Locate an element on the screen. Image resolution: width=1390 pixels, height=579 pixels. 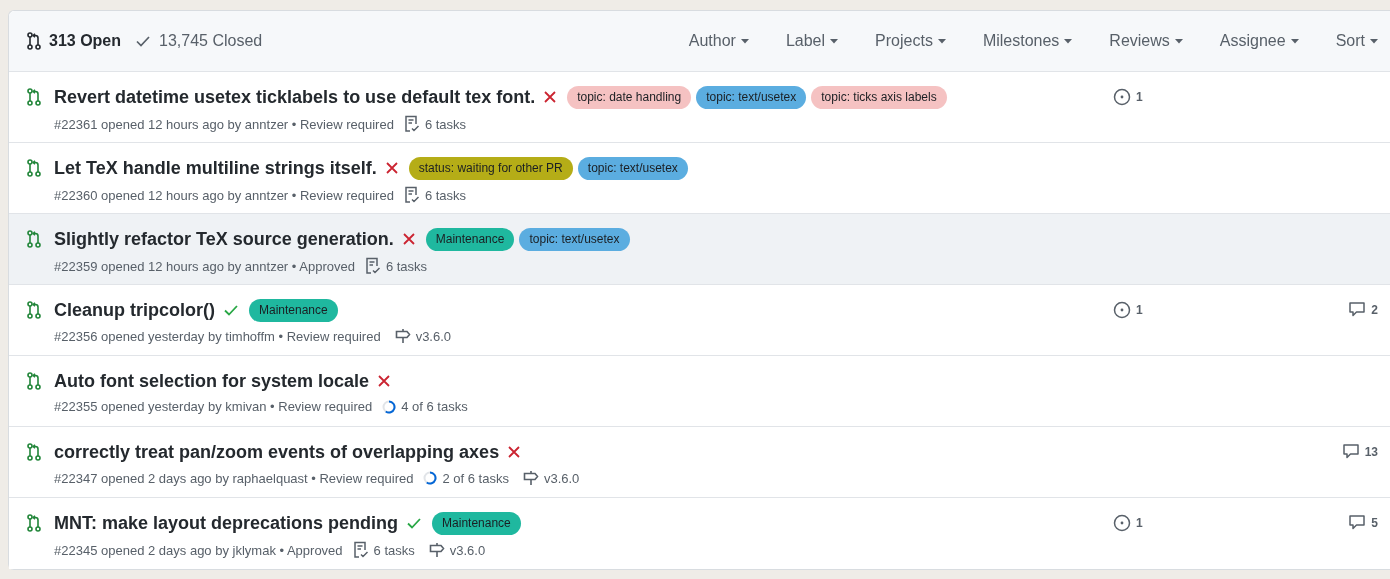
pull-request-meta: #22347 opened 2 days ago by raphaelquast • Review required is located at coordinates (234, 478).